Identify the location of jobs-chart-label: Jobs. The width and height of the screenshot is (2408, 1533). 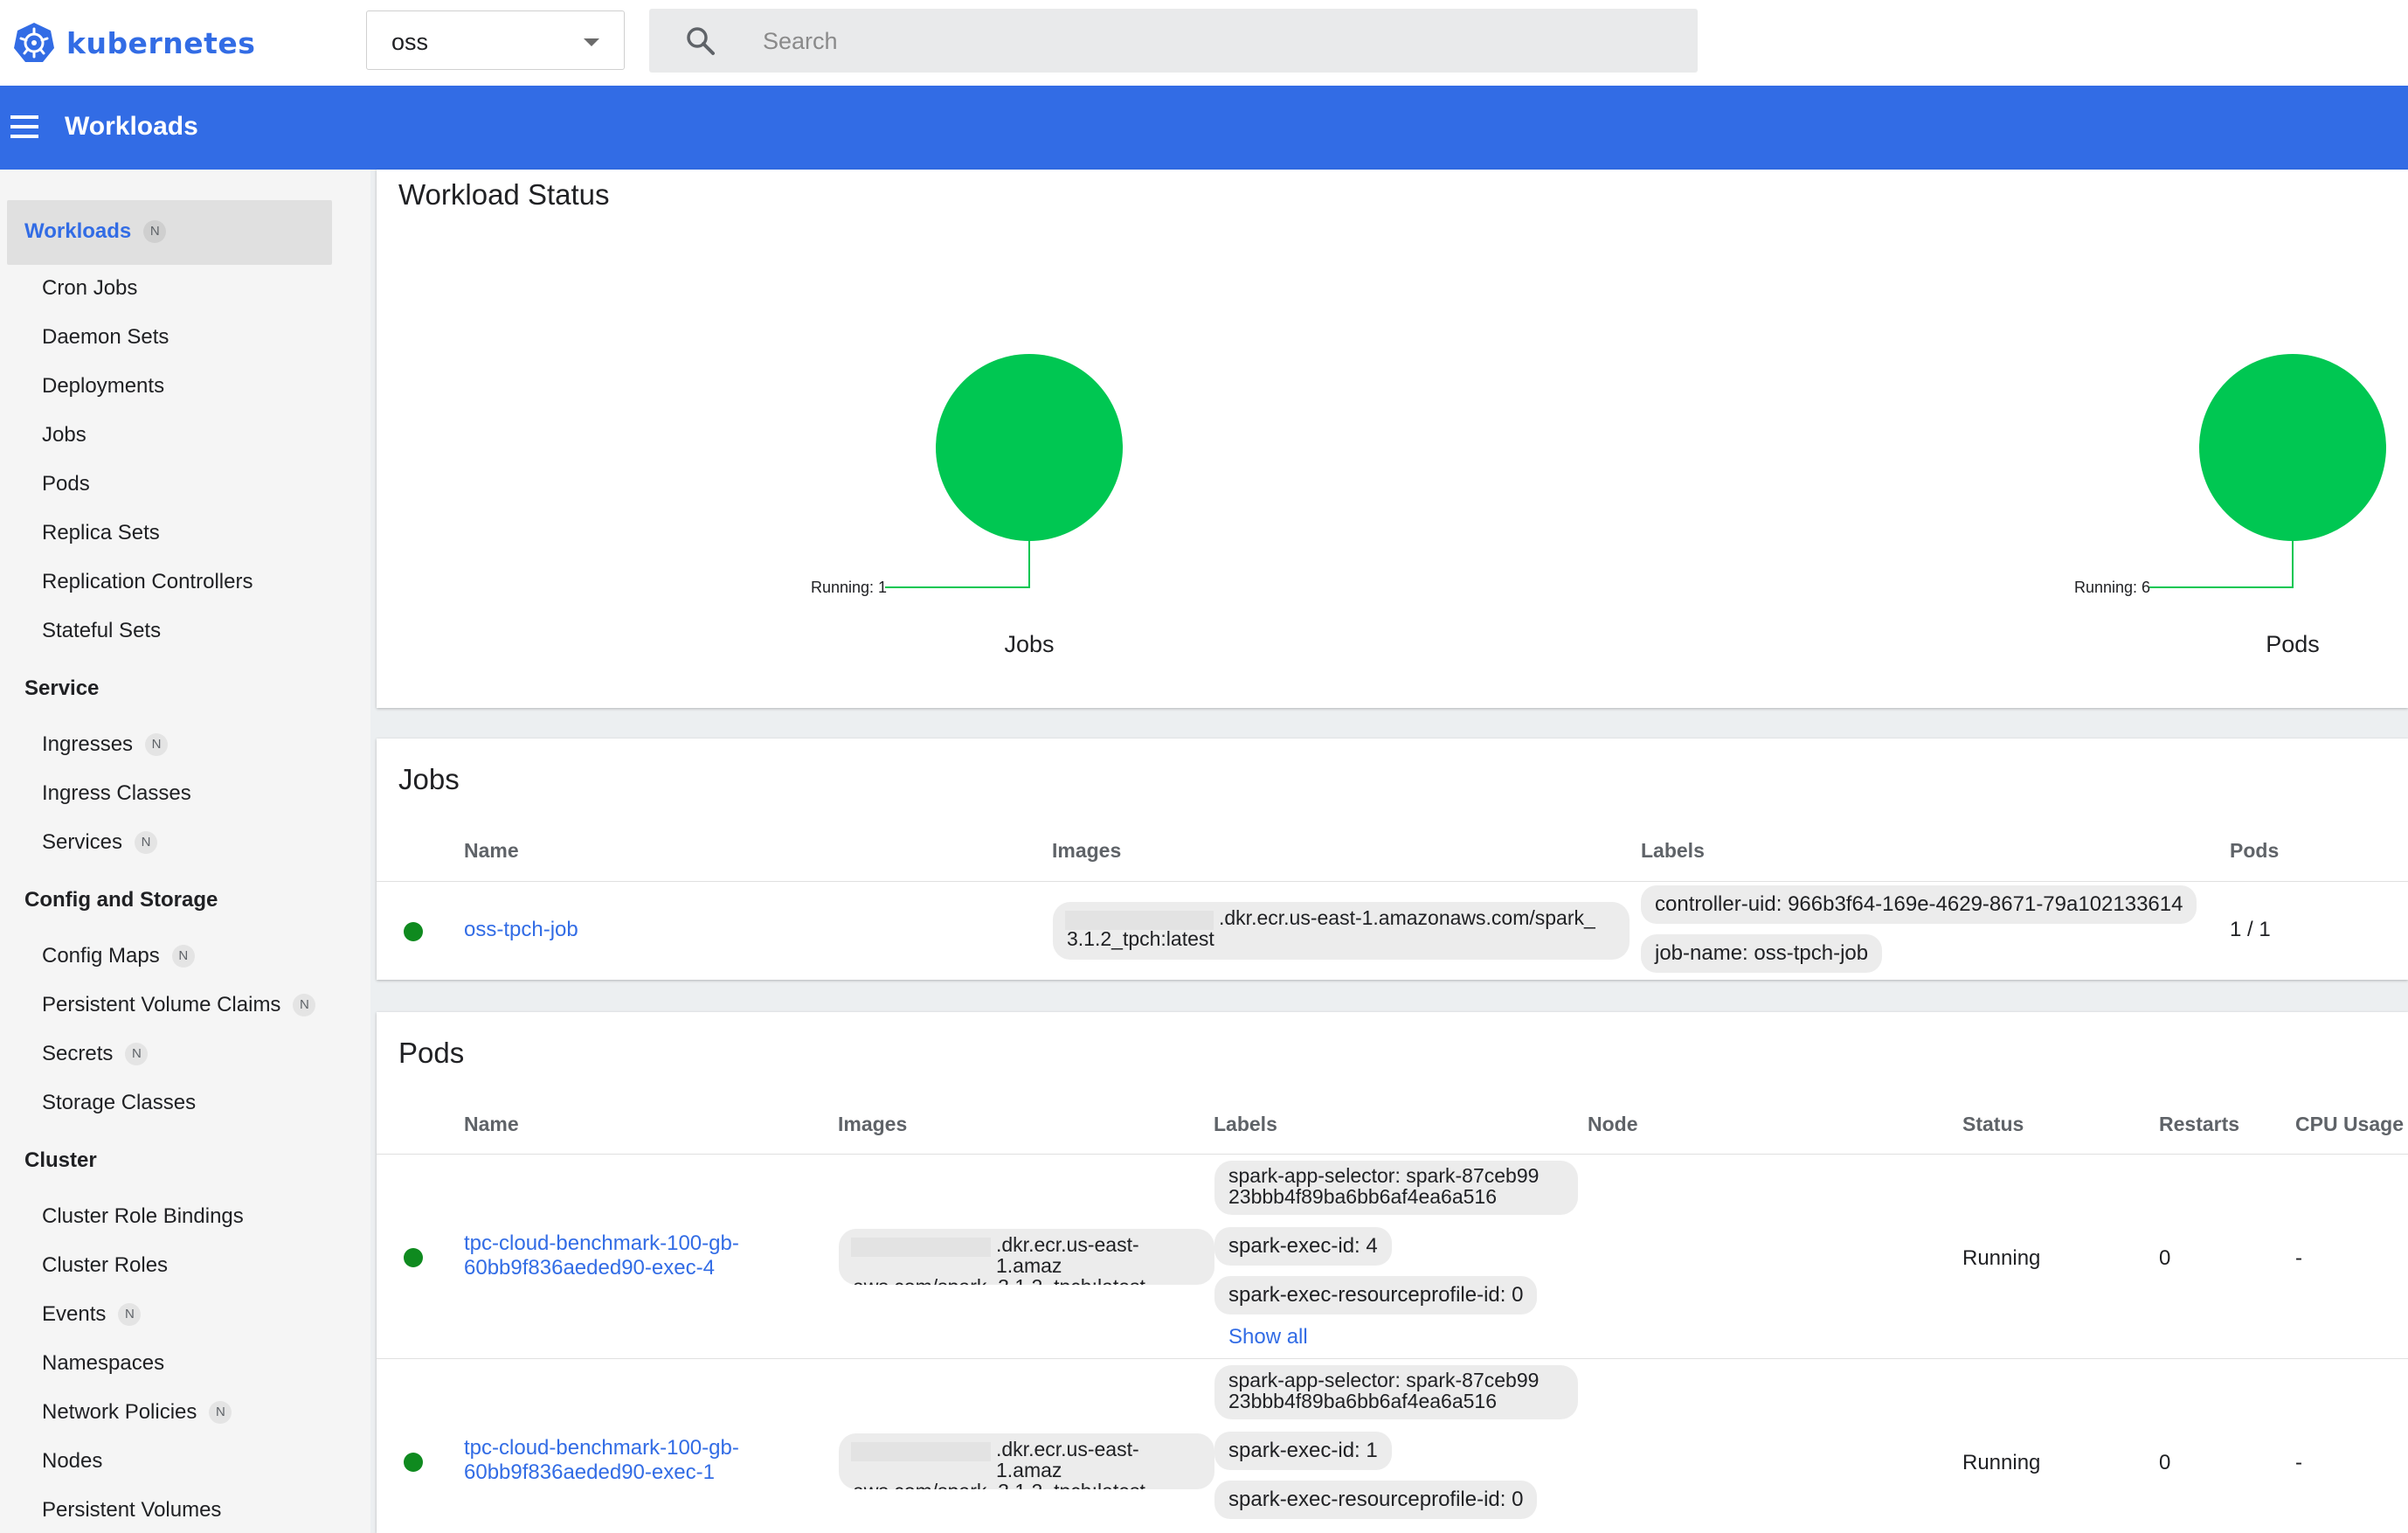
(1029, 644).